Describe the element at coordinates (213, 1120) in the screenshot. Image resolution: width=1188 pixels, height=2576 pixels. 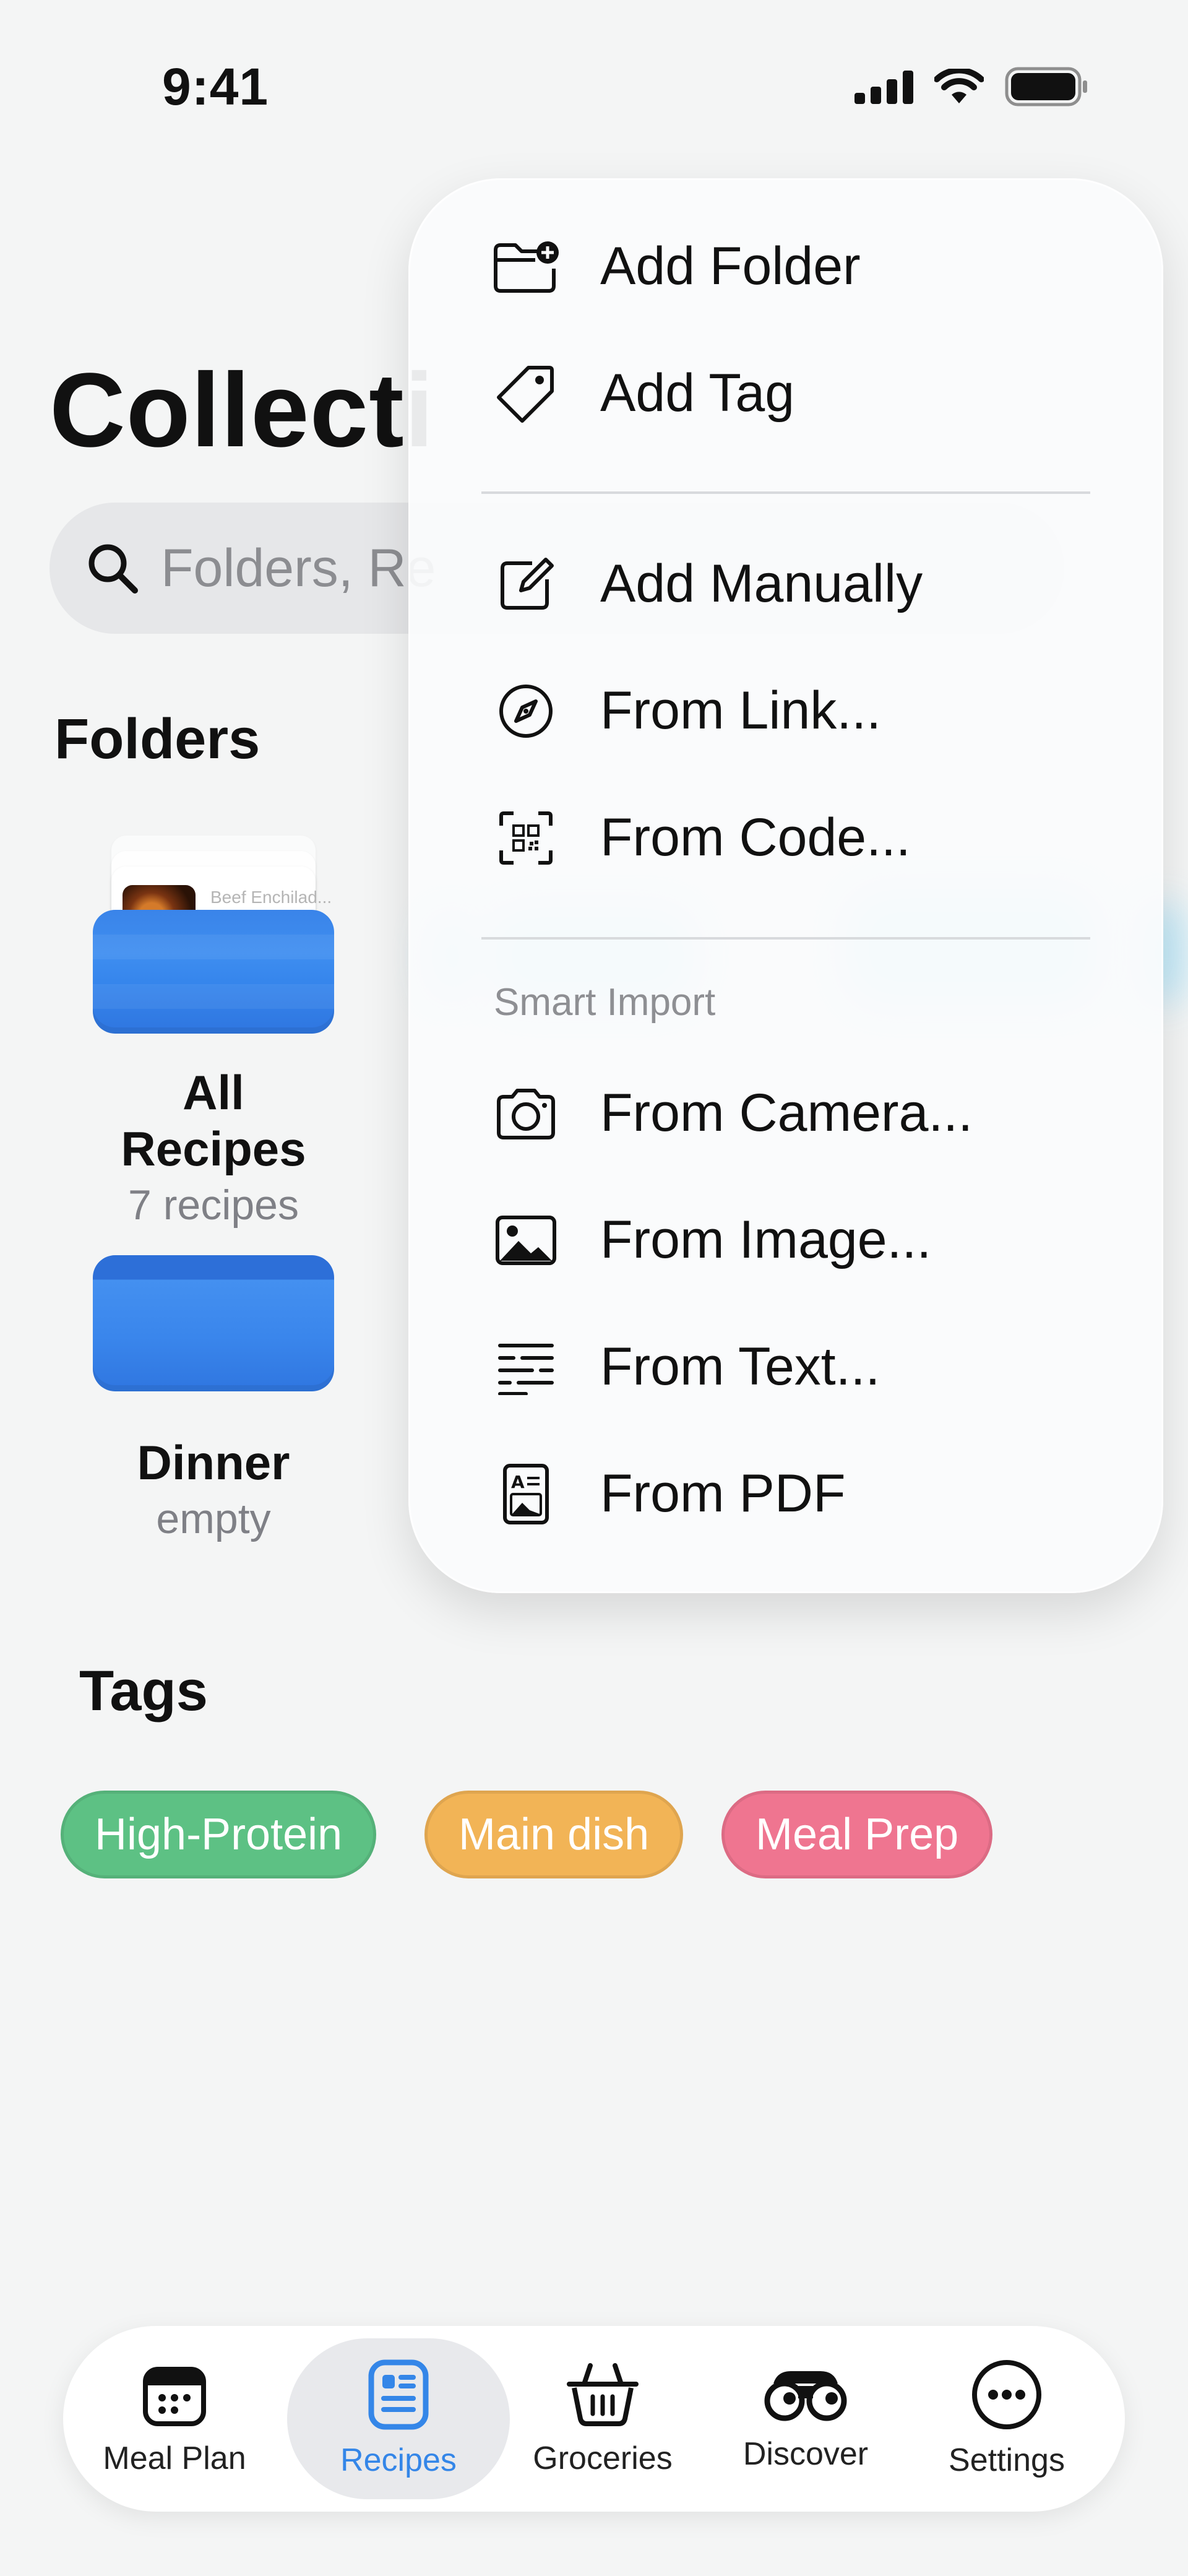
I see `folder-name: All Recipes` at that location.